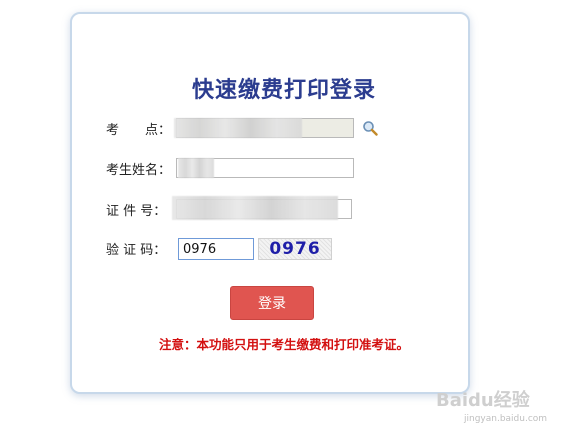 The width and height of the screenshot is (568, 442). I want to click on captcha-image-text: 0976, so click(295, 249).